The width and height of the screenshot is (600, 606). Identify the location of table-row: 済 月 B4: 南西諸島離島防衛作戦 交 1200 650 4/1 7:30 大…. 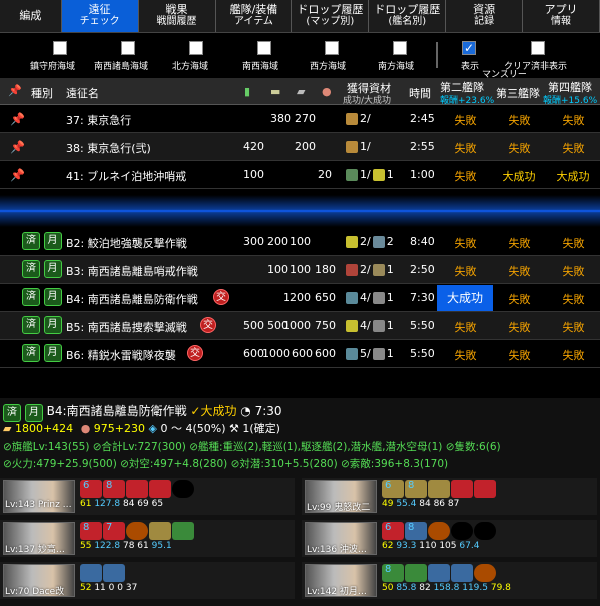
(300, 298).